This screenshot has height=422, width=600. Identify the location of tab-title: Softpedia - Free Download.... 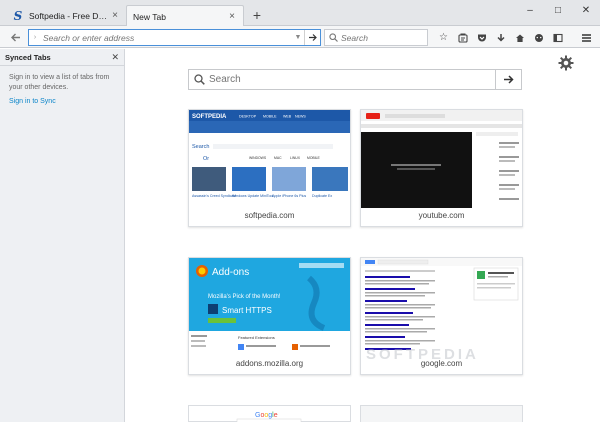
(69, 15).